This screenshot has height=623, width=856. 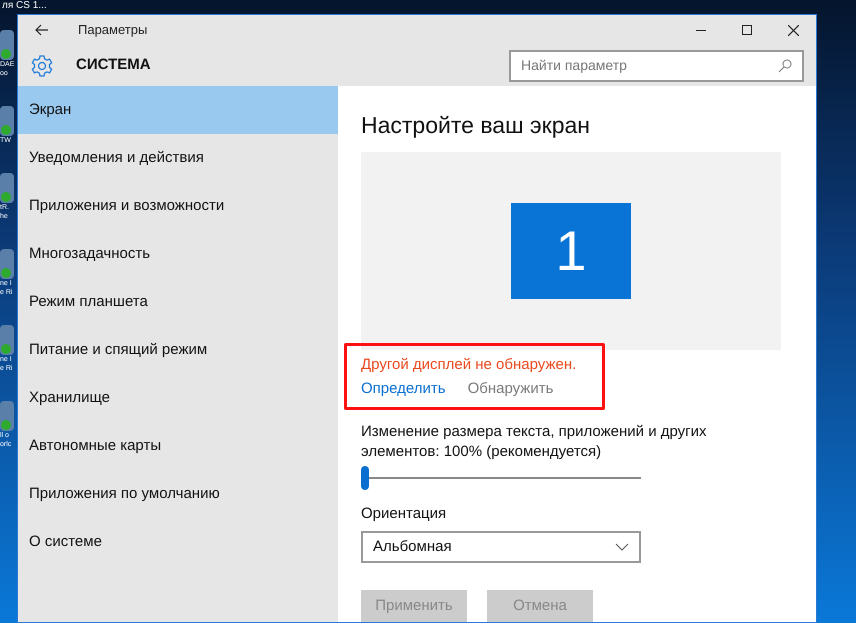 I want to click on sidebar-item: Режим планшета, so click(x=178, y=302).